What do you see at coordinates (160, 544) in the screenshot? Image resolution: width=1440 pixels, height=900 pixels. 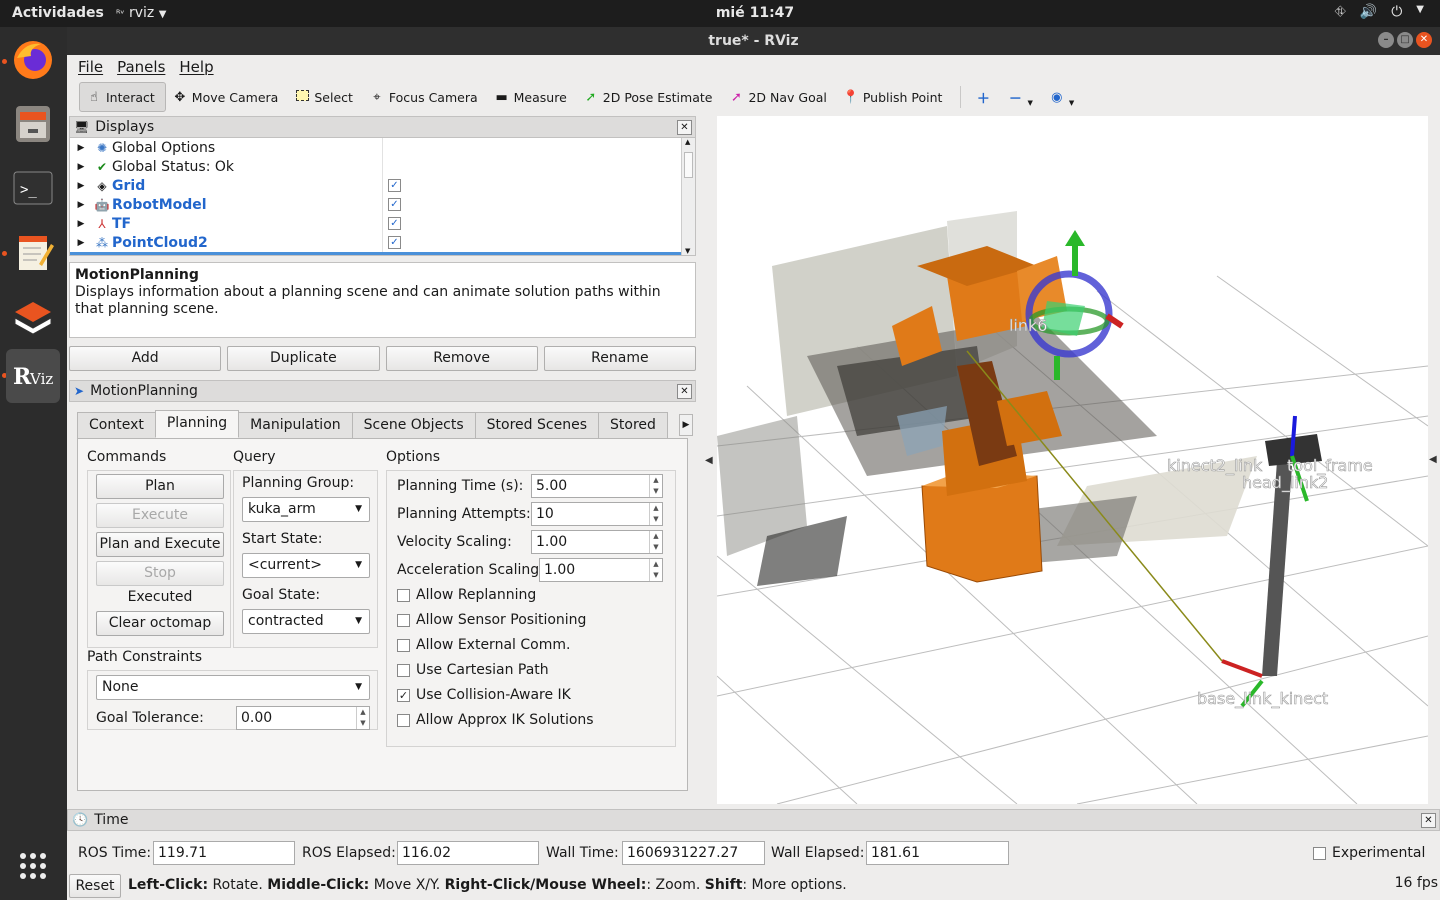 I see `plan-and-execute-button: Plan and Execute` at bounding box center [160, 544].